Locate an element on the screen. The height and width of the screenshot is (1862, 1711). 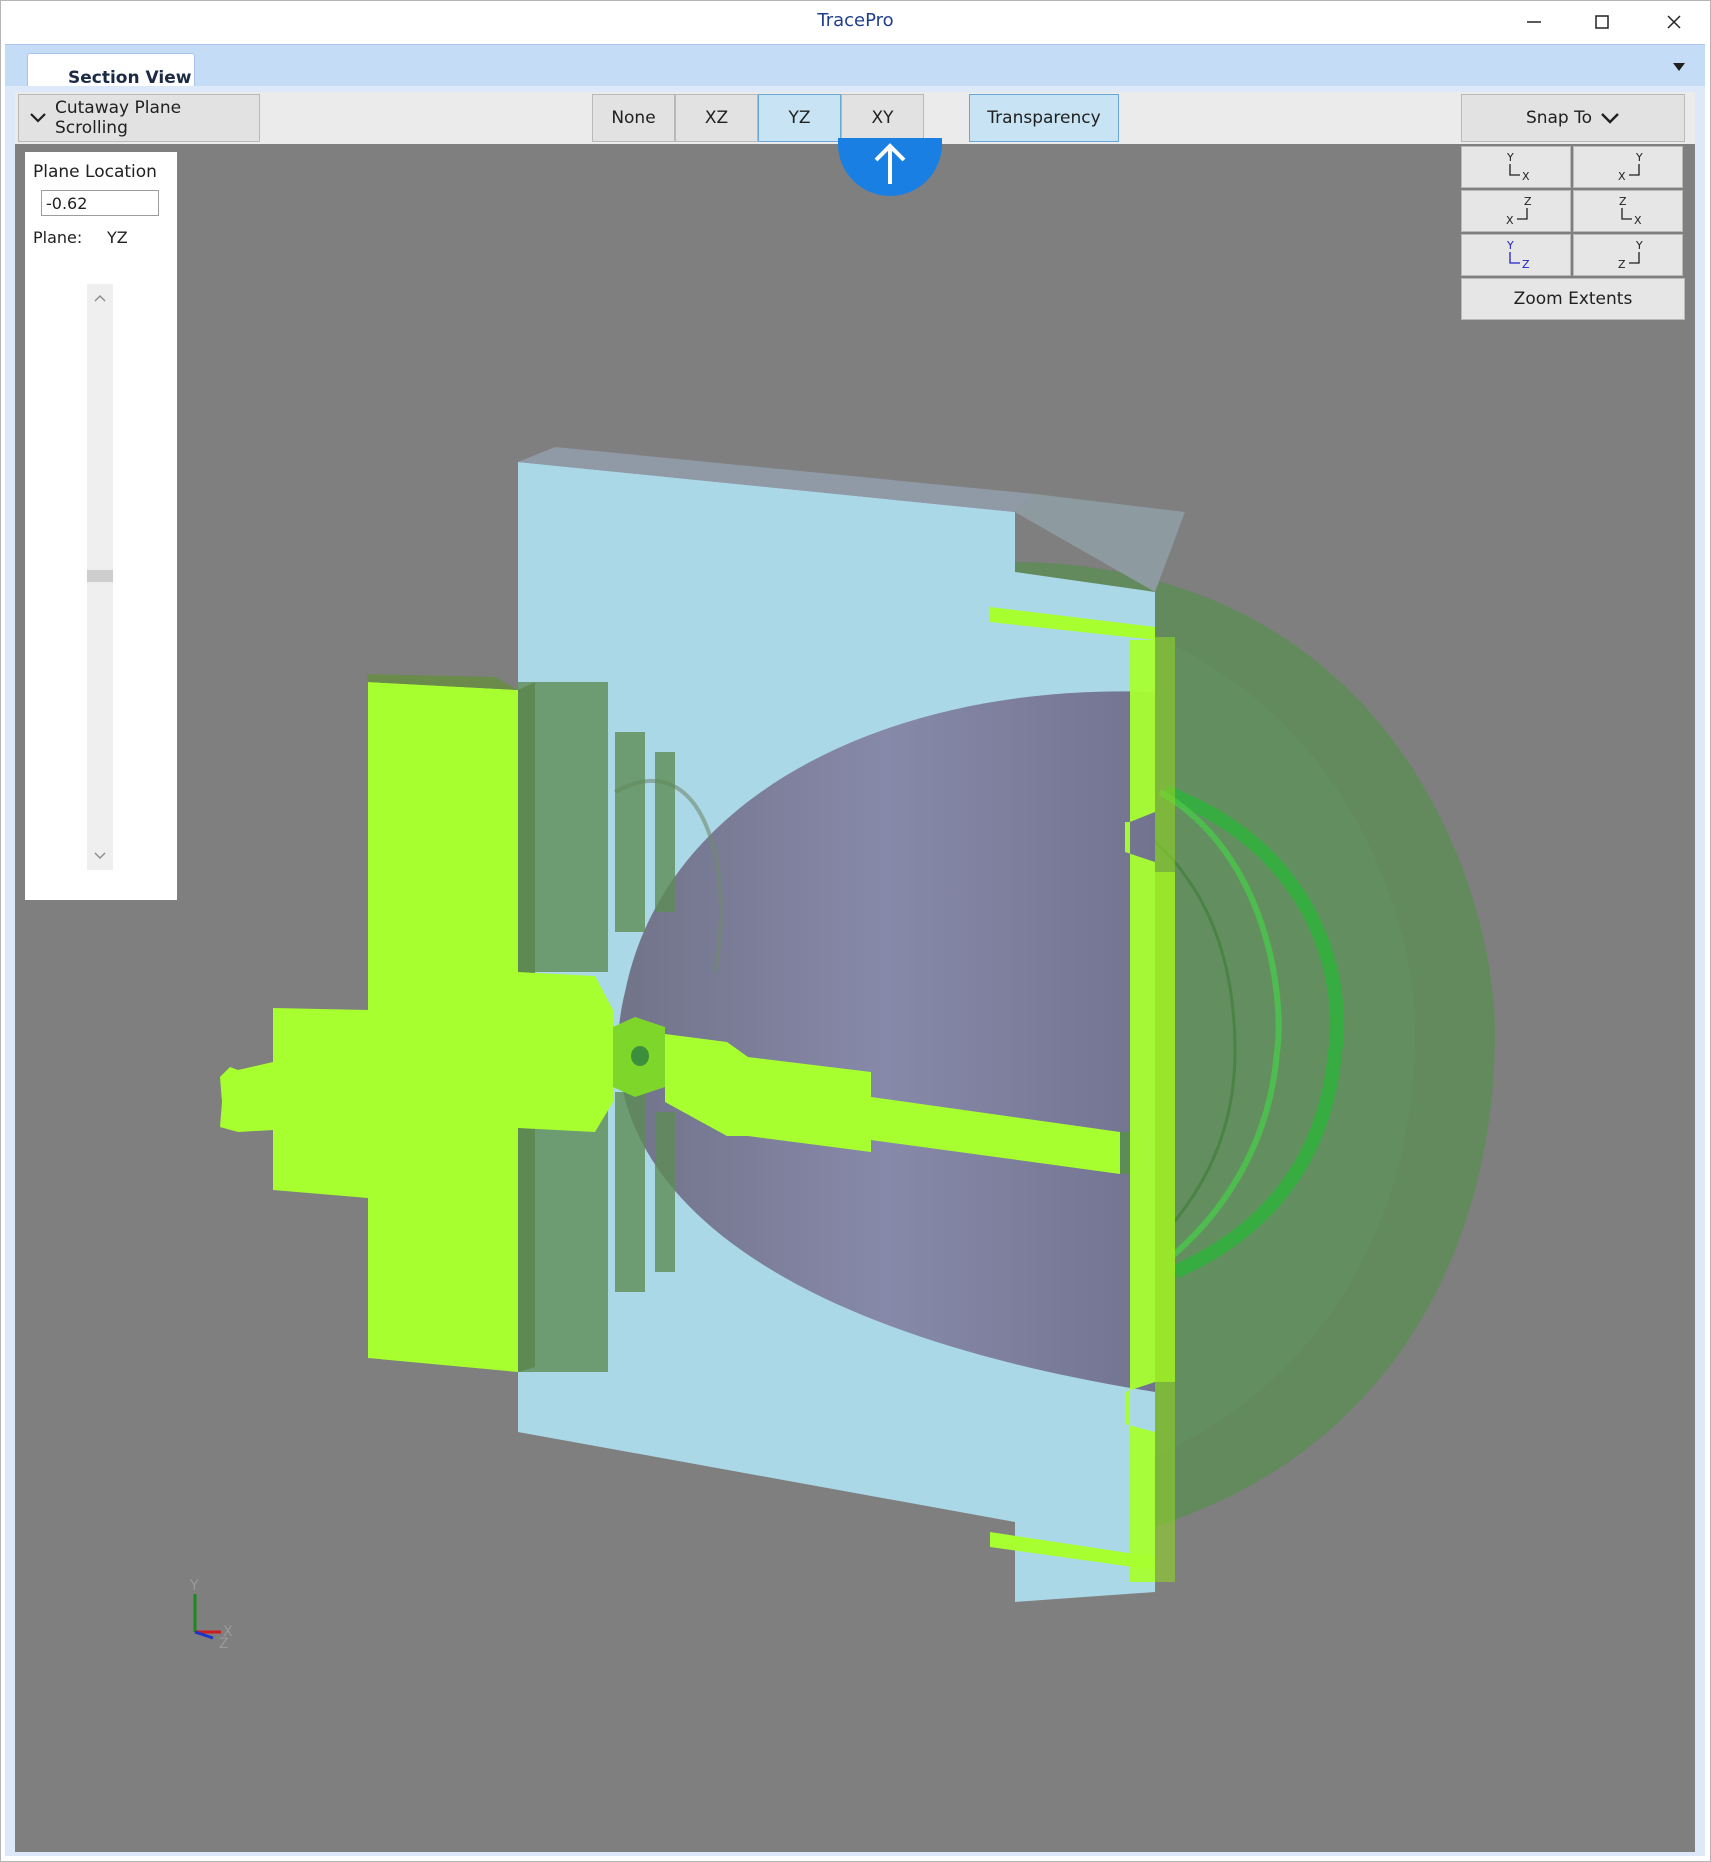
axis-zx-icon: Z X is located at coordinates (1630, 211).